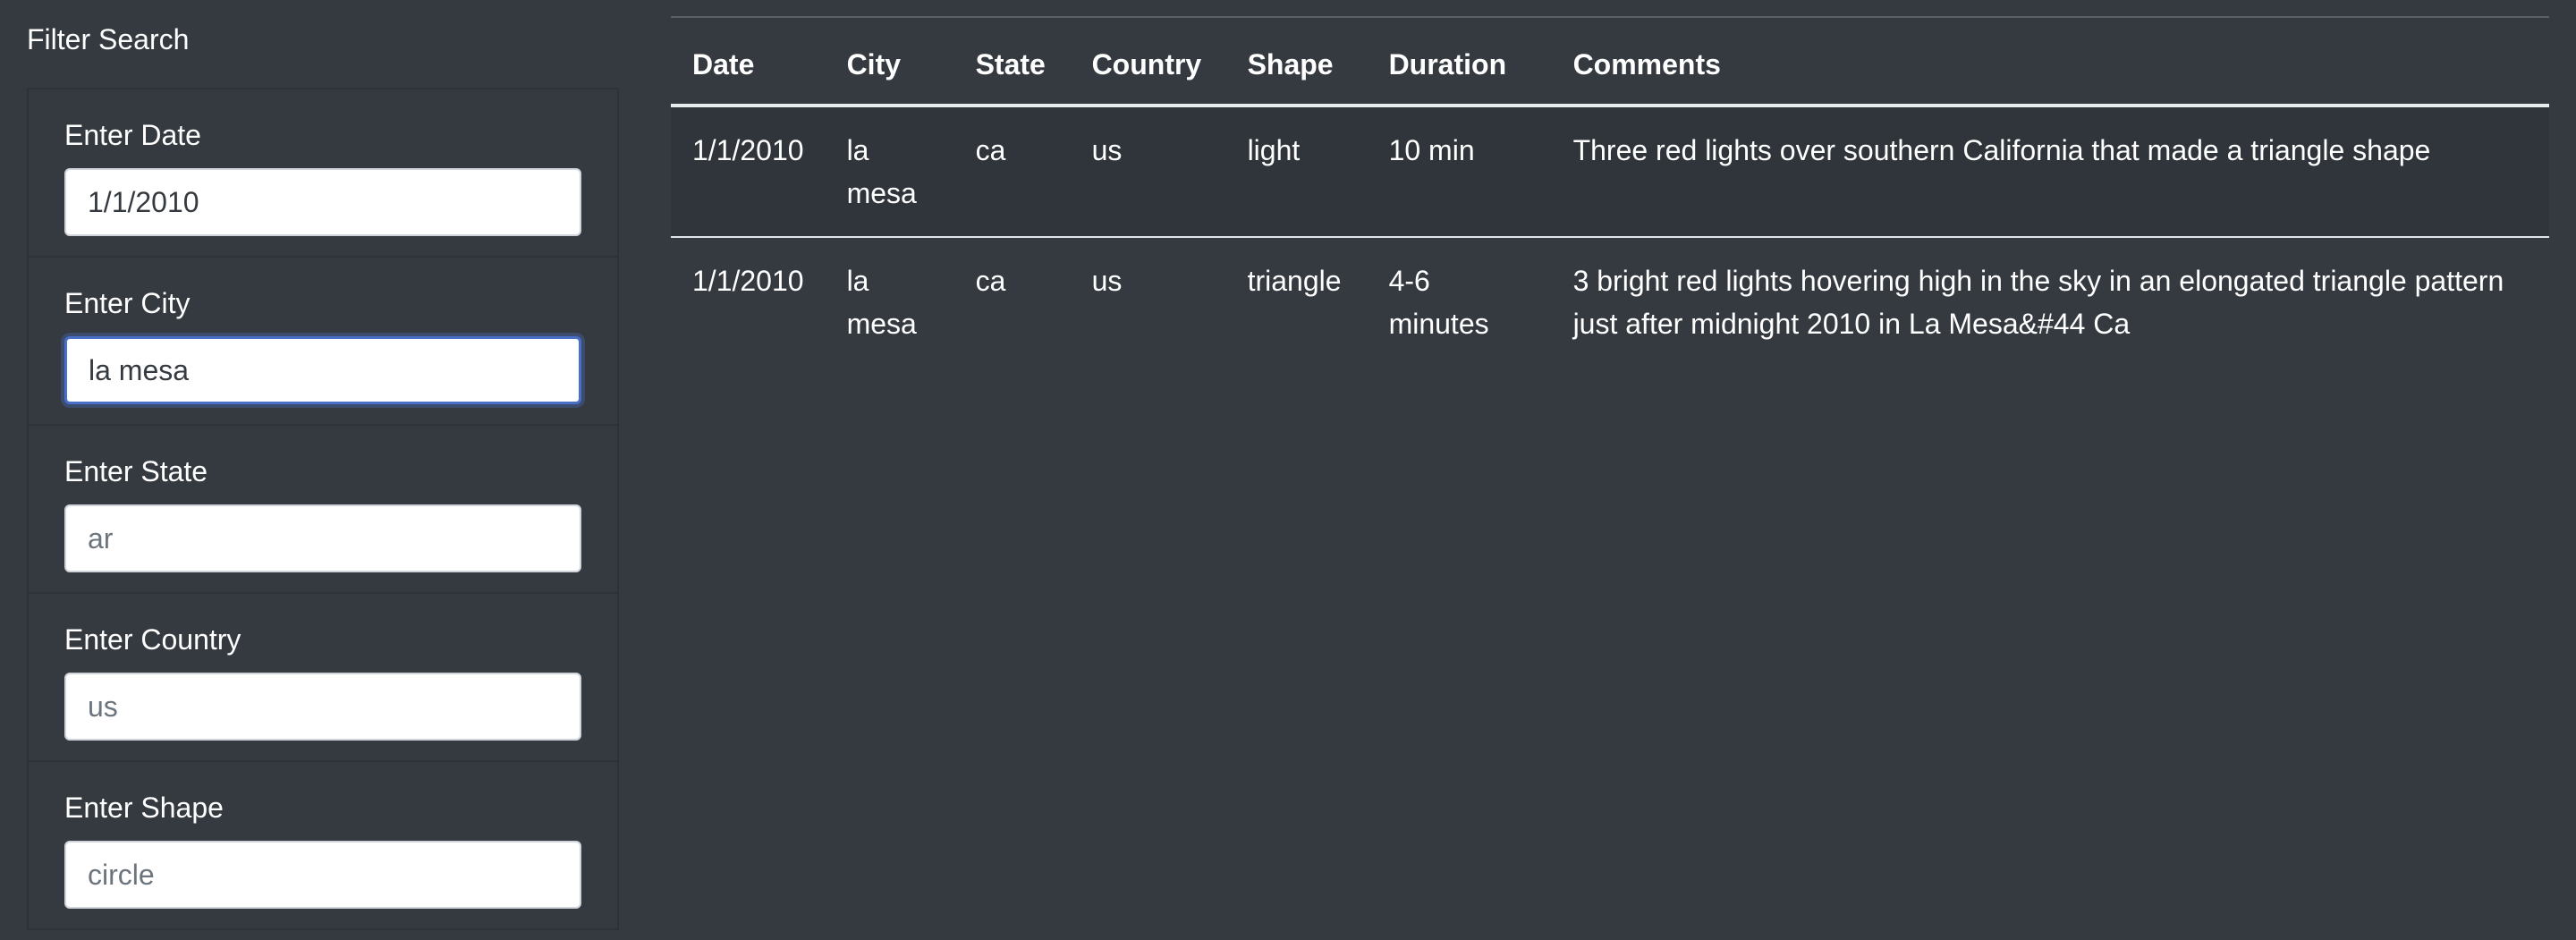 The height and width of the screenshot is (940, 2576). Describe the element at coordinates (874, 64) in the screenshot. I see `header-city: City` at that location.